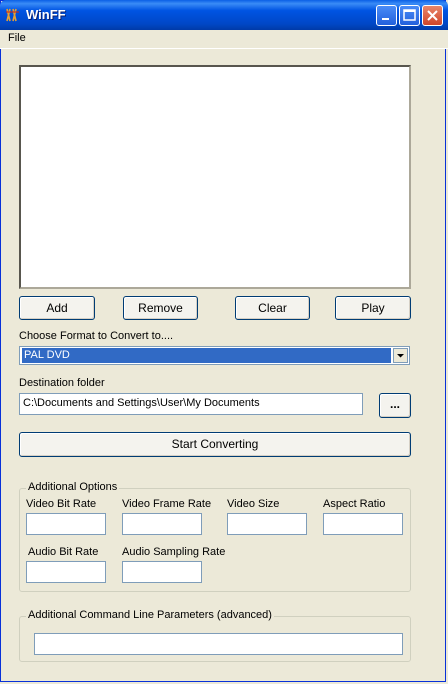 This screenshot has height=684, width=448. I want to click on video-frame-rate-input, so click(162, 524).